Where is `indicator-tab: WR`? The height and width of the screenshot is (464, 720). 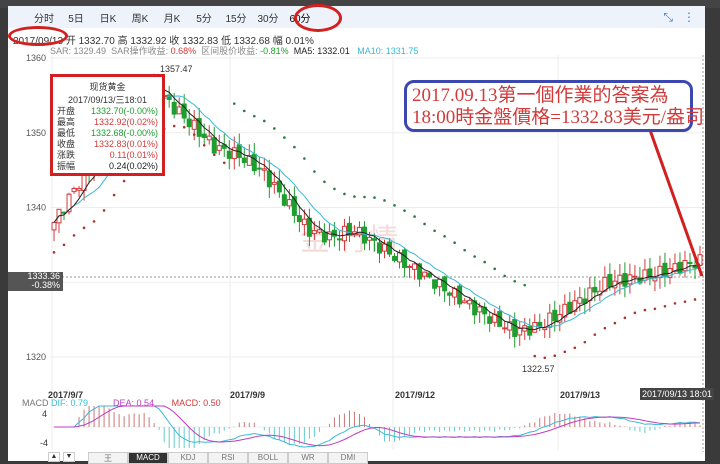 indicator-tab: WR is located at coordinates (308, 458).